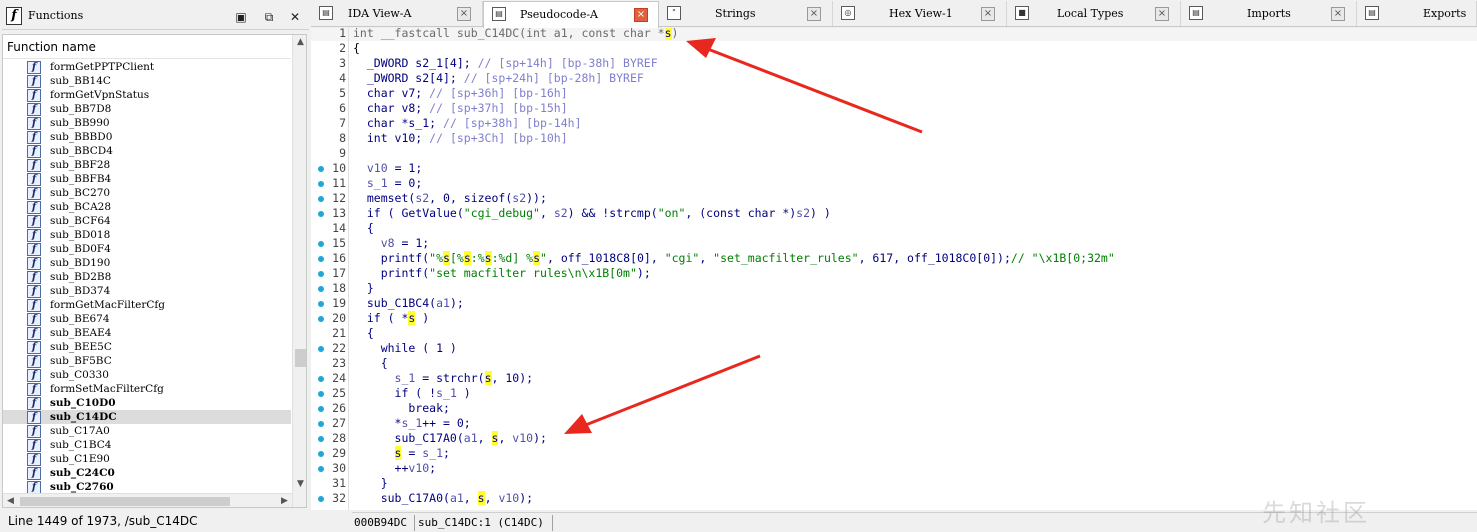 Image resolution: width=1477 pixels, height=532 pixels. What do you see at coordinates (894, 318) in the screenshot?
I see `code-line: 20 if ( *s )` at bounding box center [894, 318].